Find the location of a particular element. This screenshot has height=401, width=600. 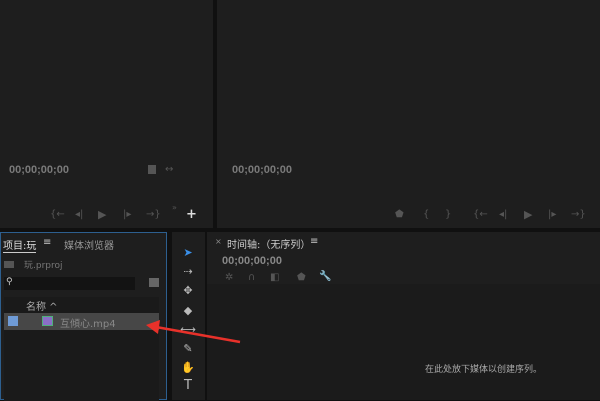

arrow-shaft is located at coordinates (198, 334).